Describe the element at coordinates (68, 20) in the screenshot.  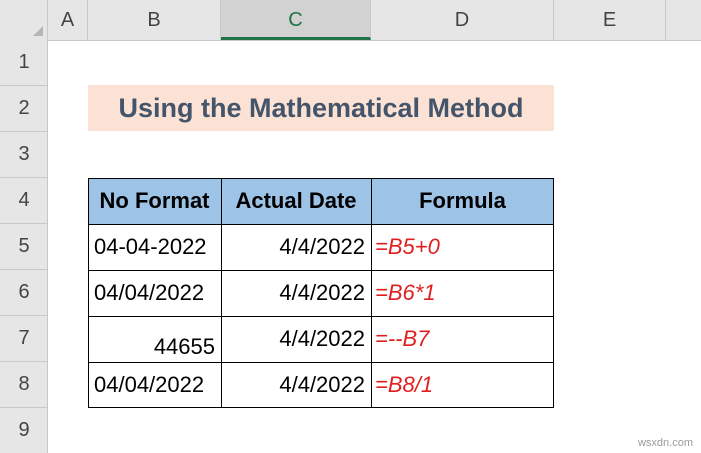
I see `column-header-a: A` at that location.